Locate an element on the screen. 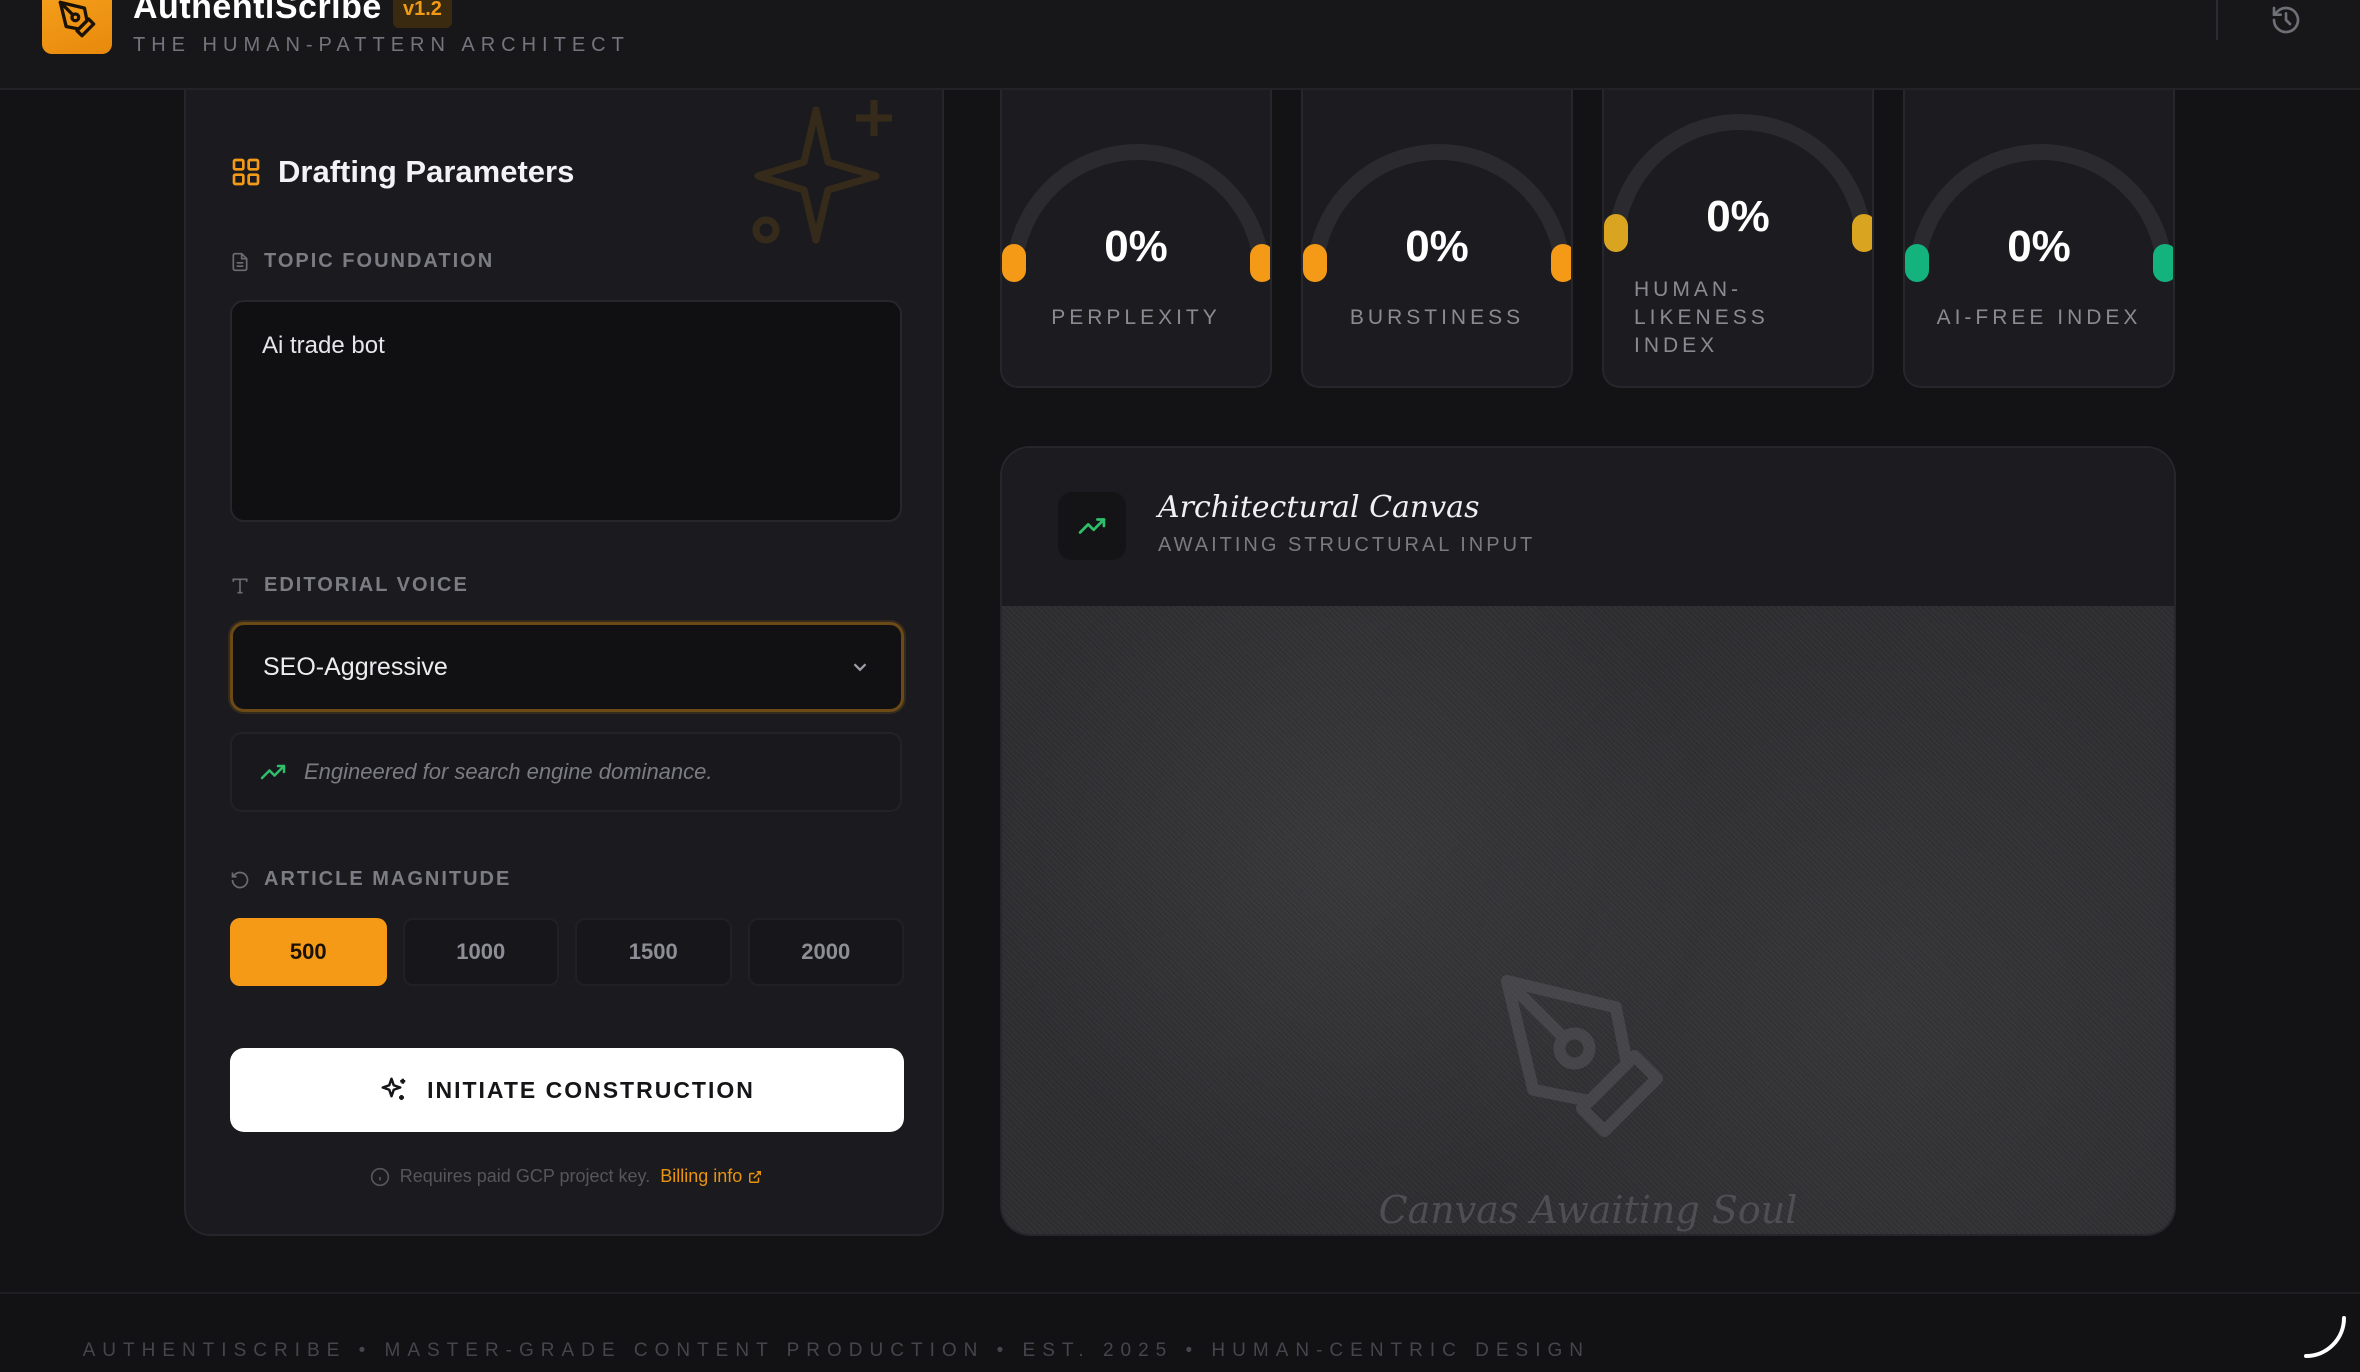  magnitude-label: ARTICLE MAGNITUDE is located at coordinates (370, 879).